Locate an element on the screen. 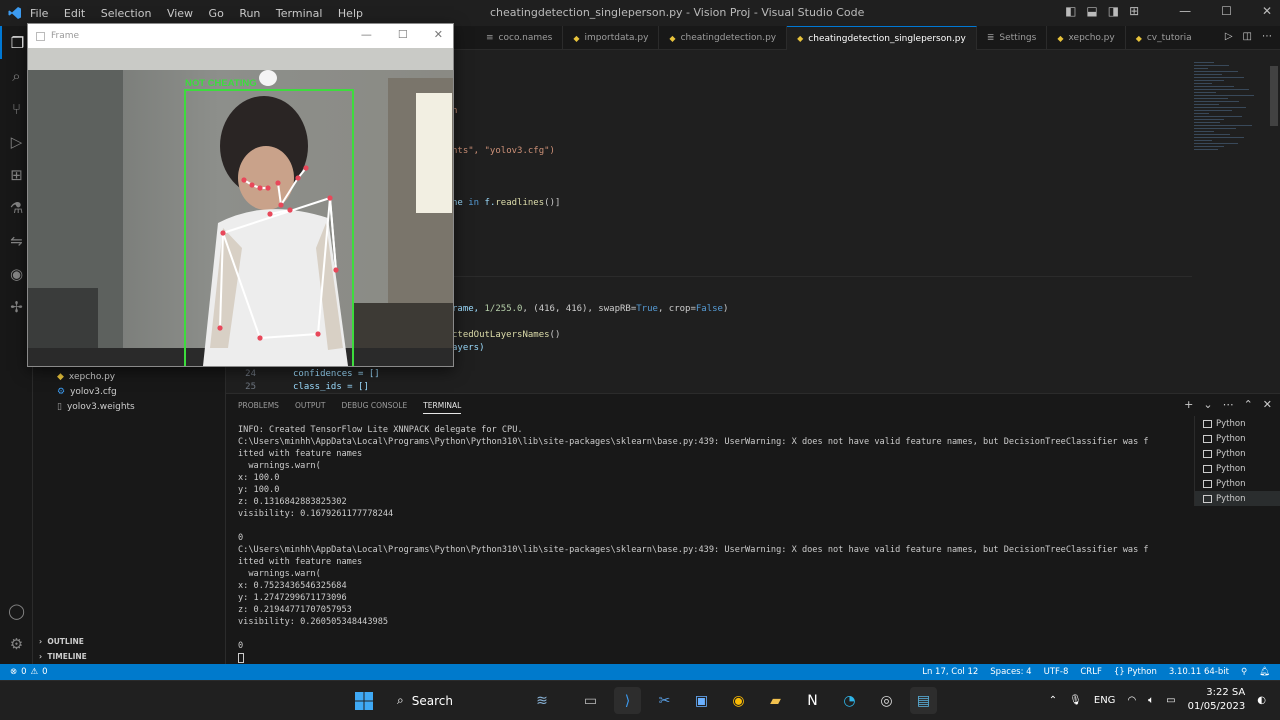 The width and height of the screenshot is (1280, 720). language-indicator: ENG is located at coordinates (1105, 700).